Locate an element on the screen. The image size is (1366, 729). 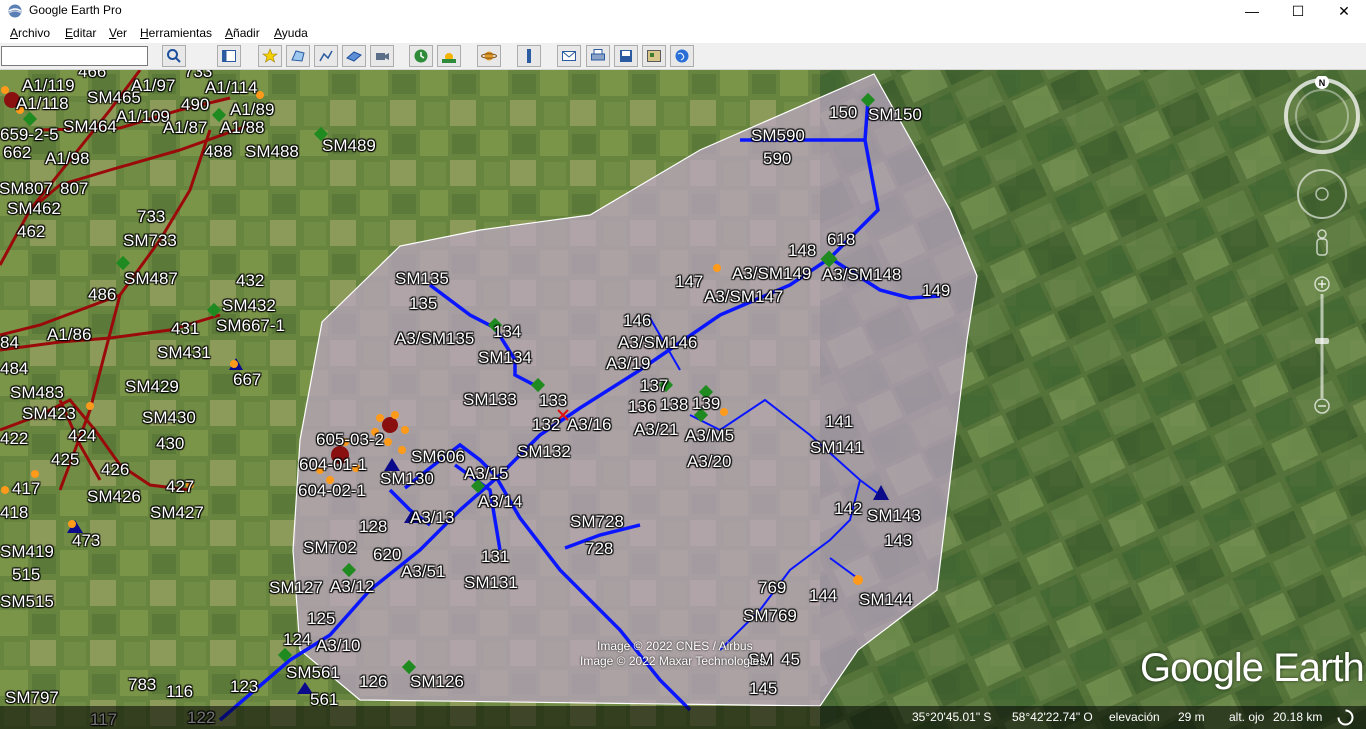
earth-view-button is located at coordinates (682, 56).